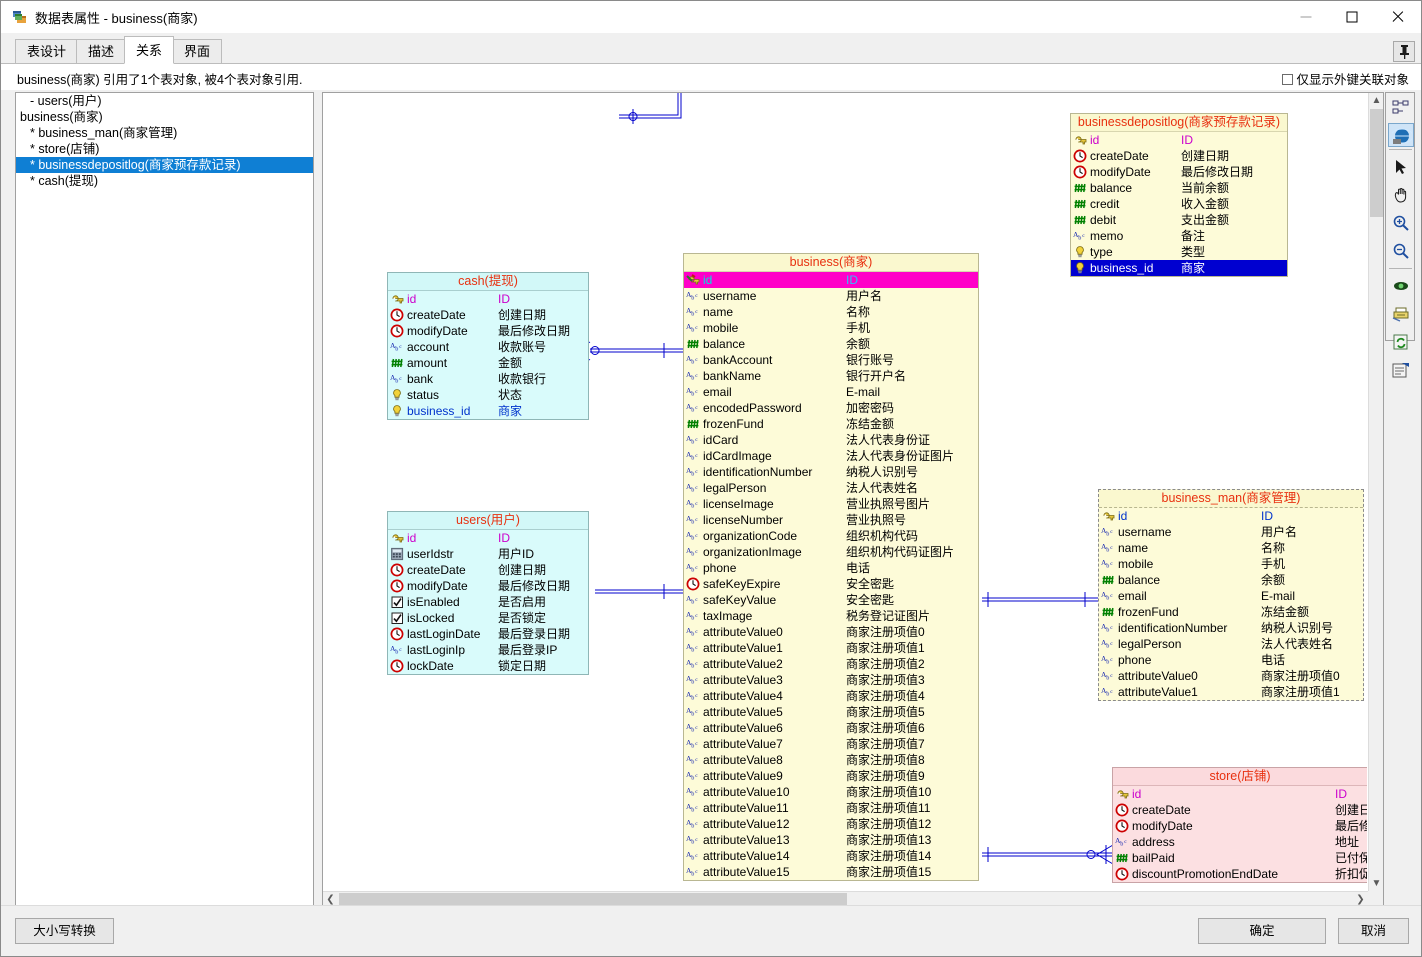 The height and width of the screenshot is (957, 1422). What do you see at coordinates (1306, 17) in the screenshot?
I see `minimize-button` at bounding box center [1306, 17].